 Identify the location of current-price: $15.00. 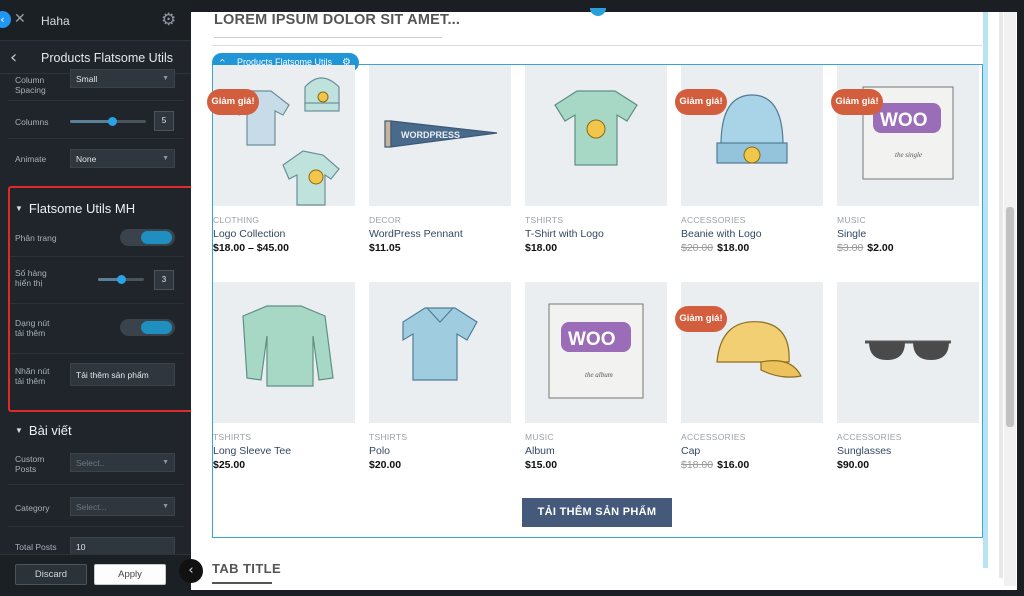
(541, 465).